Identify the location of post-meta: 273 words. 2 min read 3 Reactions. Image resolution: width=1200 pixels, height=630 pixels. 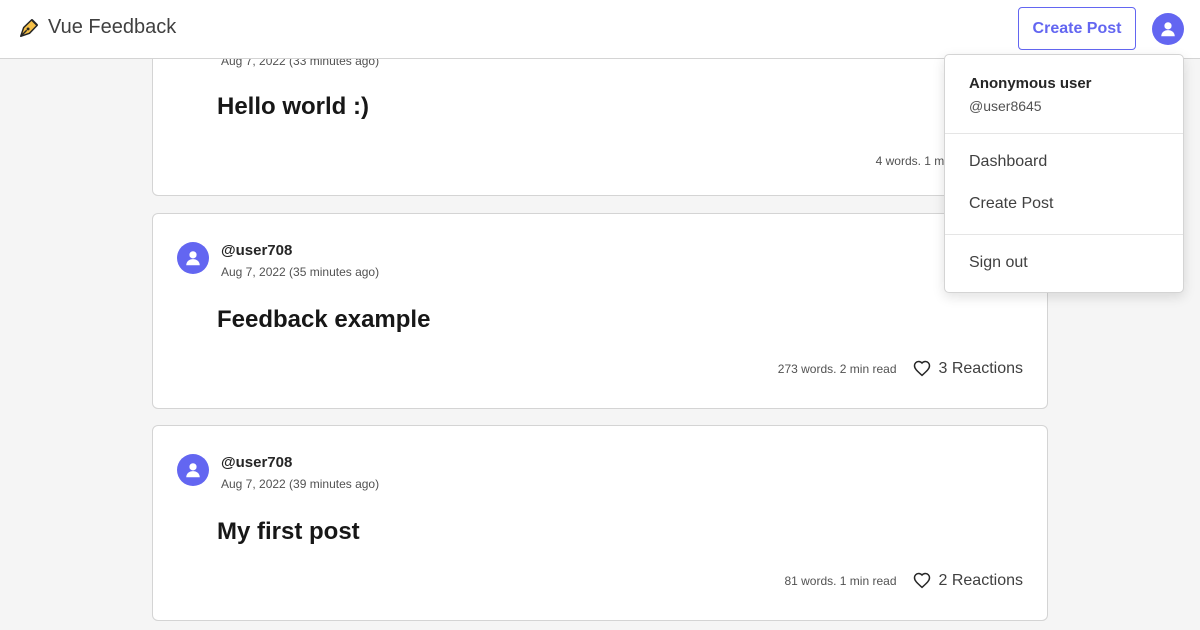
(900, 369).